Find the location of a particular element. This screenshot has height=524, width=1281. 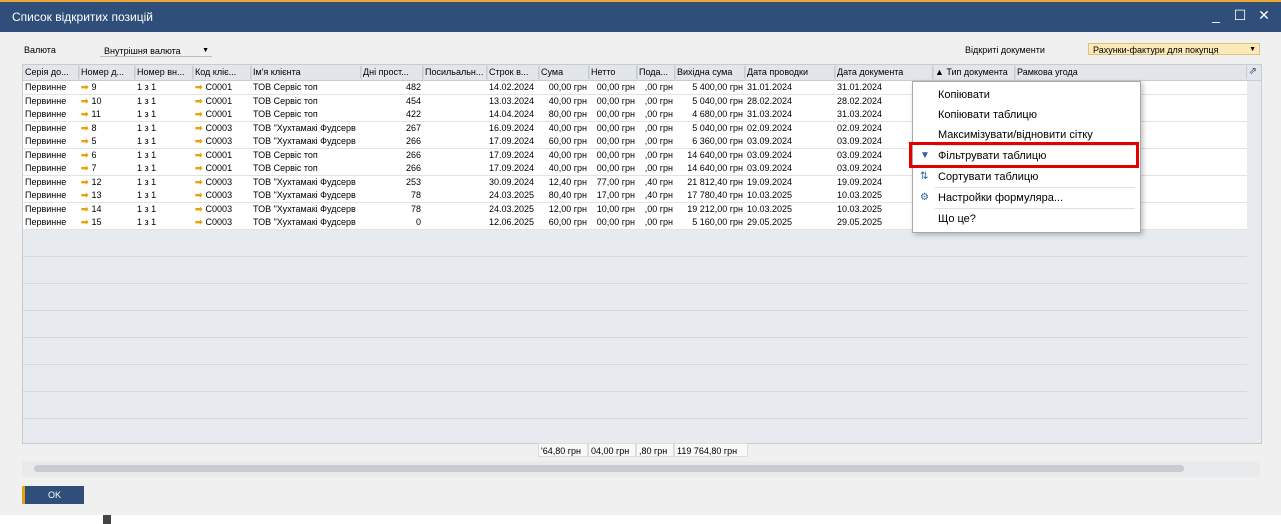

cell-doc-number: ➡ 12 is located at coordinates (107, 182).